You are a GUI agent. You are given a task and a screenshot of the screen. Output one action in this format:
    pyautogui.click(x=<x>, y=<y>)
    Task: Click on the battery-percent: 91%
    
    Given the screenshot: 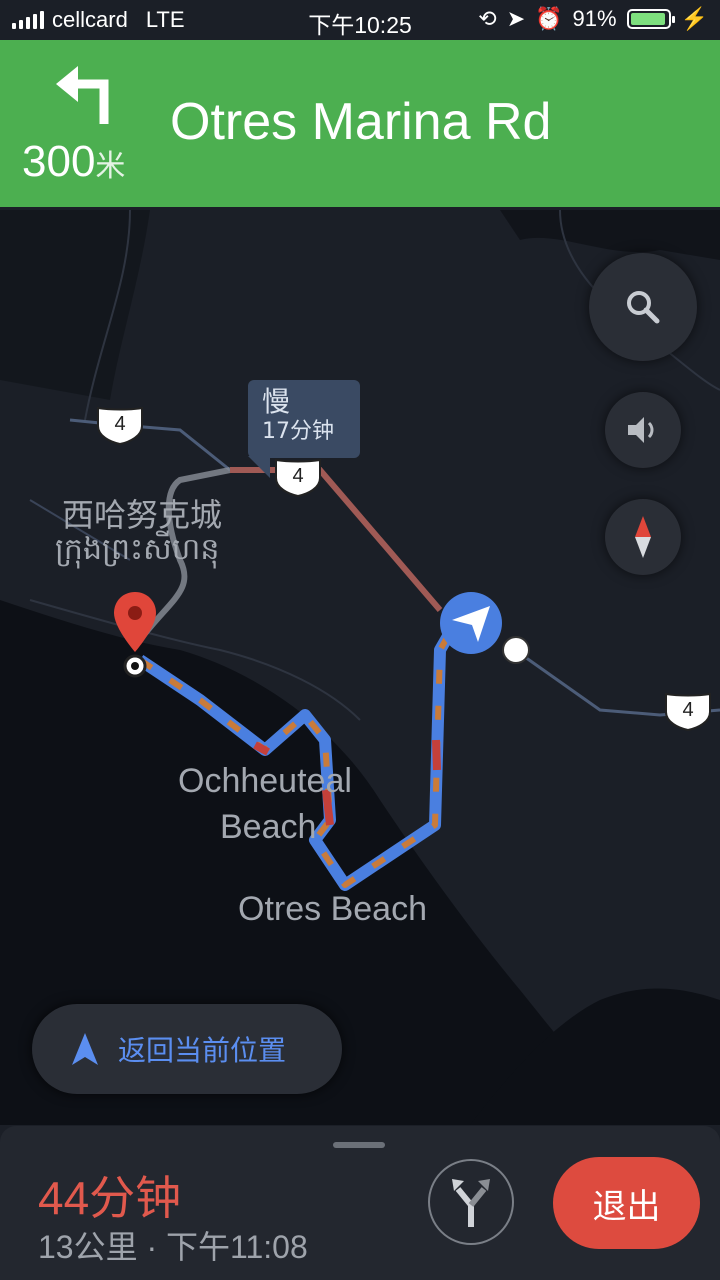 What is the action you would take?
    pyautogui.click(x=594, y=18)
    